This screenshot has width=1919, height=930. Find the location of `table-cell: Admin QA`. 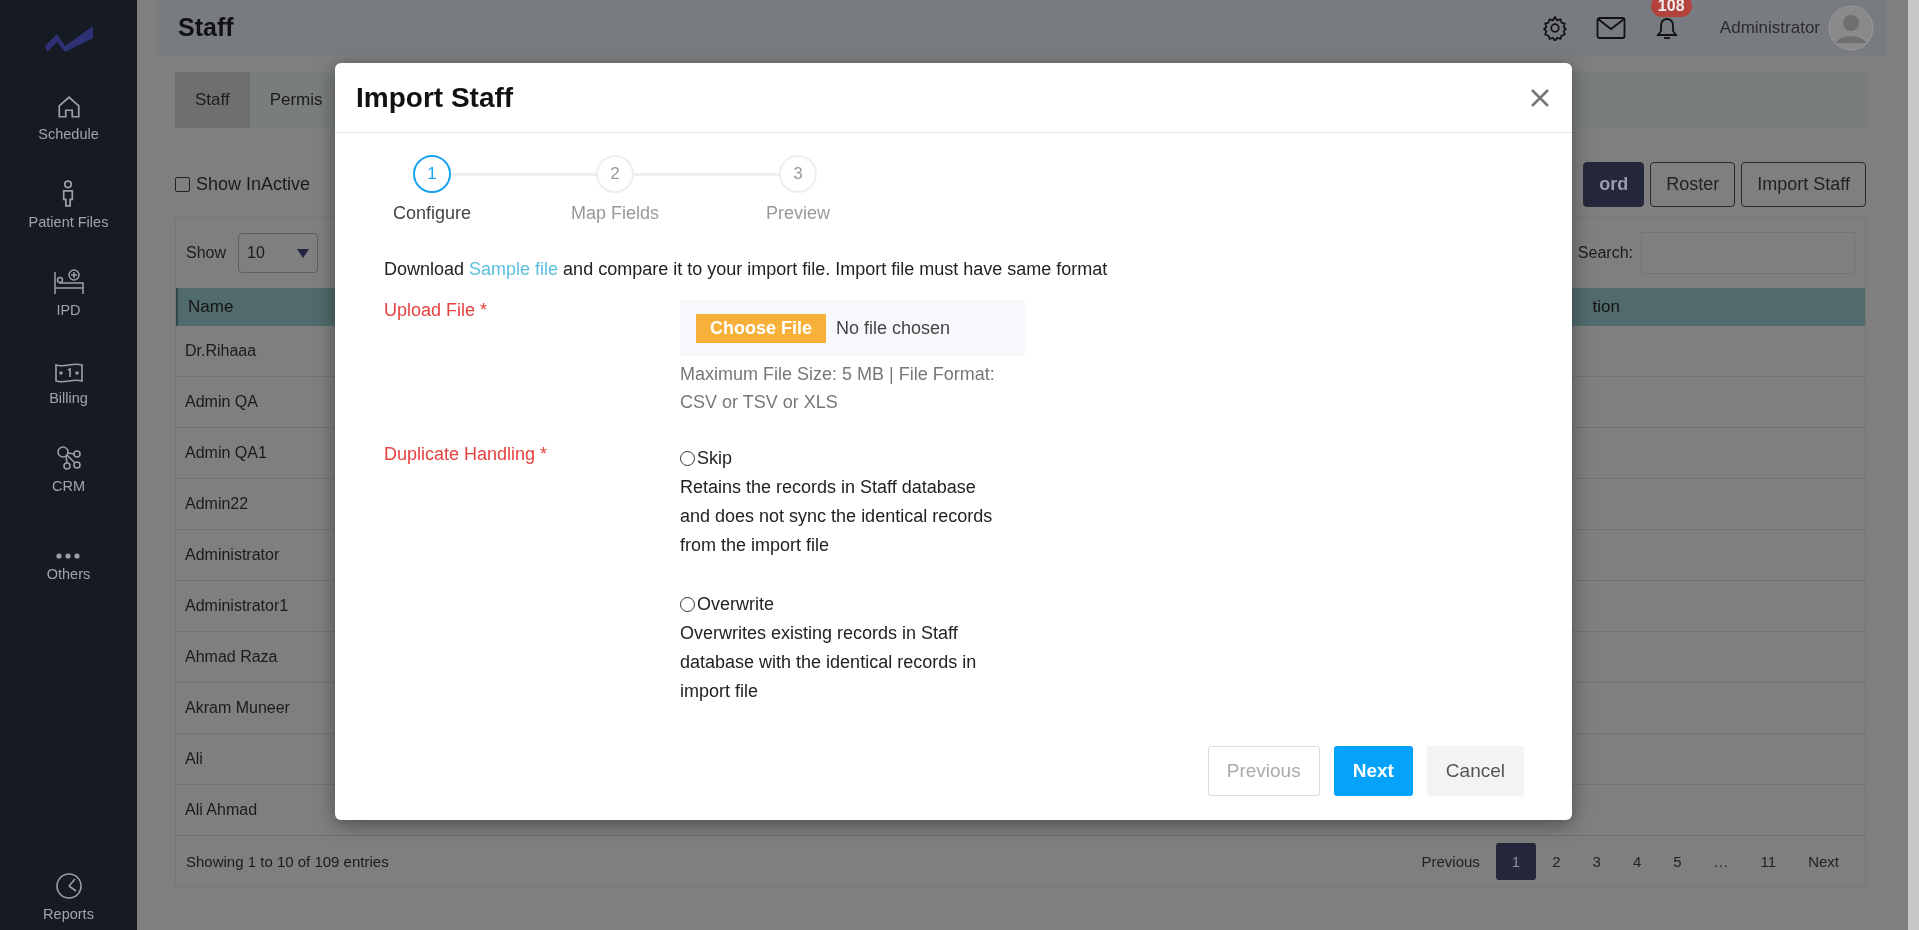

table-cell: Admin QA is located at coordinates (221, 402).